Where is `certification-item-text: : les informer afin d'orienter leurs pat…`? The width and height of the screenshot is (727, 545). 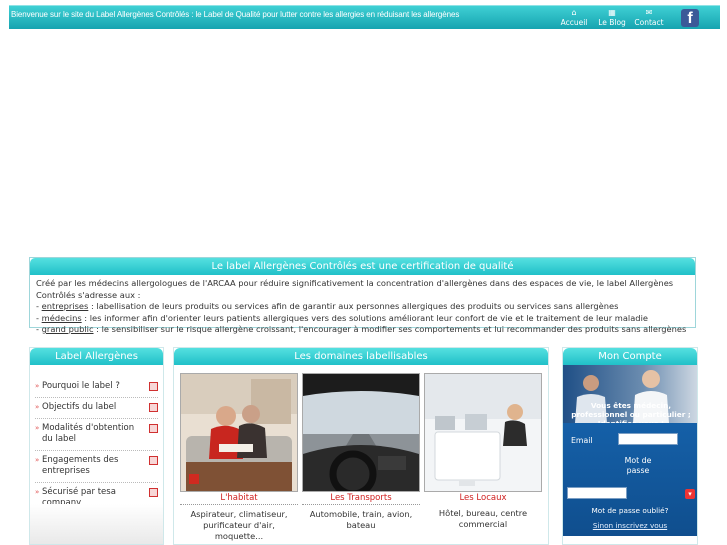 certification-item-text: : les informer afin d'orienter leurs pat… is located at coordinates (364, 317).